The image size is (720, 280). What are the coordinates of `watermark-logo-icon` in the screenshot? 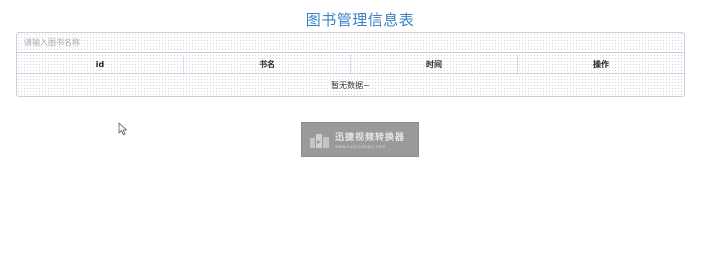 It's located at (319, 140).